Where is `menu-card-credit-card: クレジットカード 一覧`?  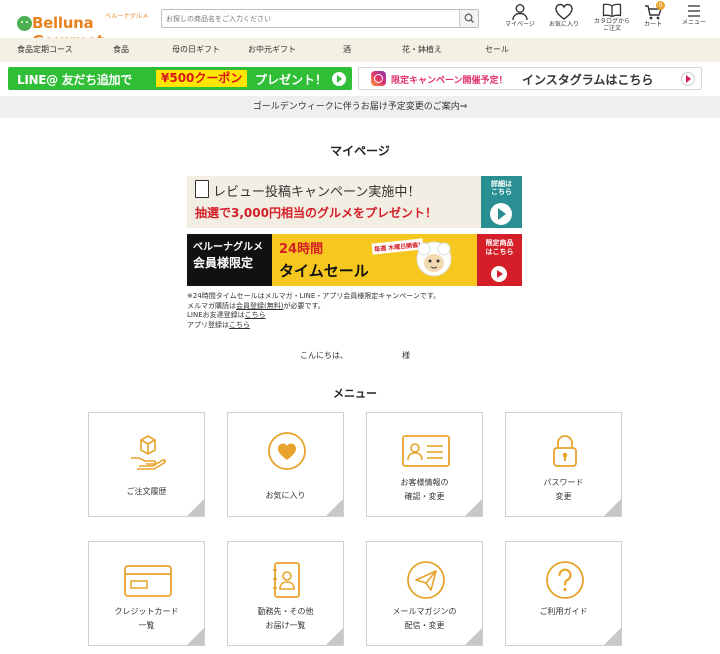
menu-card-credit-card: クレジットカード 一覧 is located at coordinates (146, 593).